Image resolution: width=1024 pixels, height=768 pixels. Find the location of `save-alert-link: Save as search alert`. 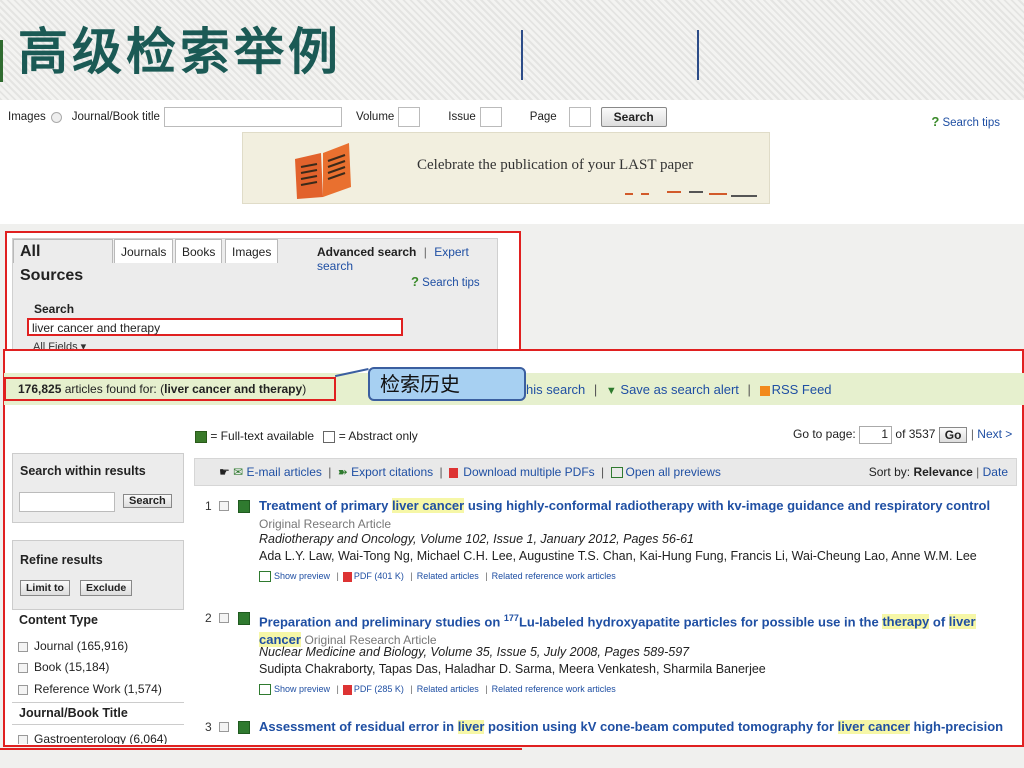

save-alert-link: Save as search alert is located at coordinates (679, 389).